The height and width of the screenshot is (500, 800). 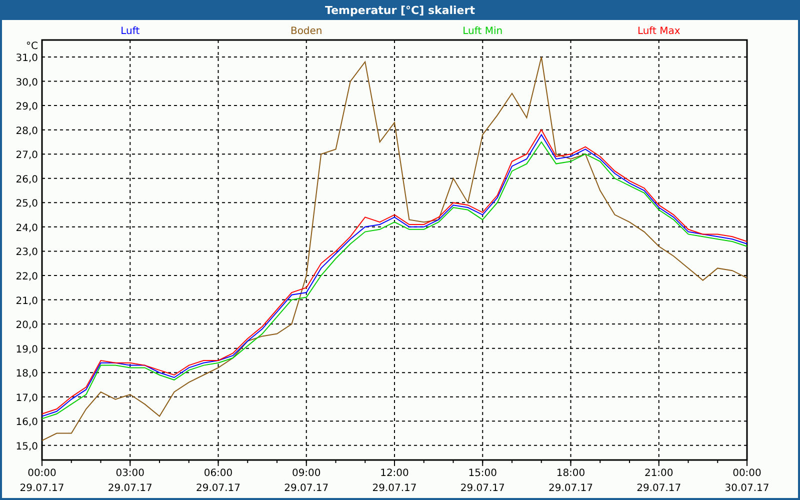 What do you see at coordinates (27, 398) in the screenshot?
I see `y-tick-label: 17,0` at bounding box center [27, 398].